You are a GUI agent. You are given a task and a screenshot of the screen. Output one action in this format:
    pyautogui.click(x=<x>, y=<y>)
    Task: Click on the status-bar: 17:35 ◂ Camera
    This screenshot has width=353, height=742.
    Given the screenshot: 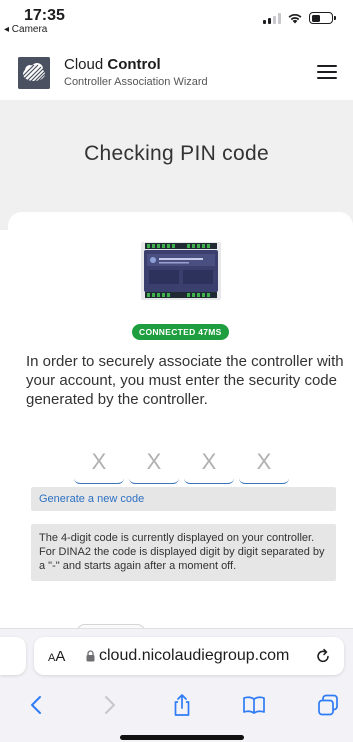 What is the action you would take?
    pyautogui.click(x=176, y=22)
    